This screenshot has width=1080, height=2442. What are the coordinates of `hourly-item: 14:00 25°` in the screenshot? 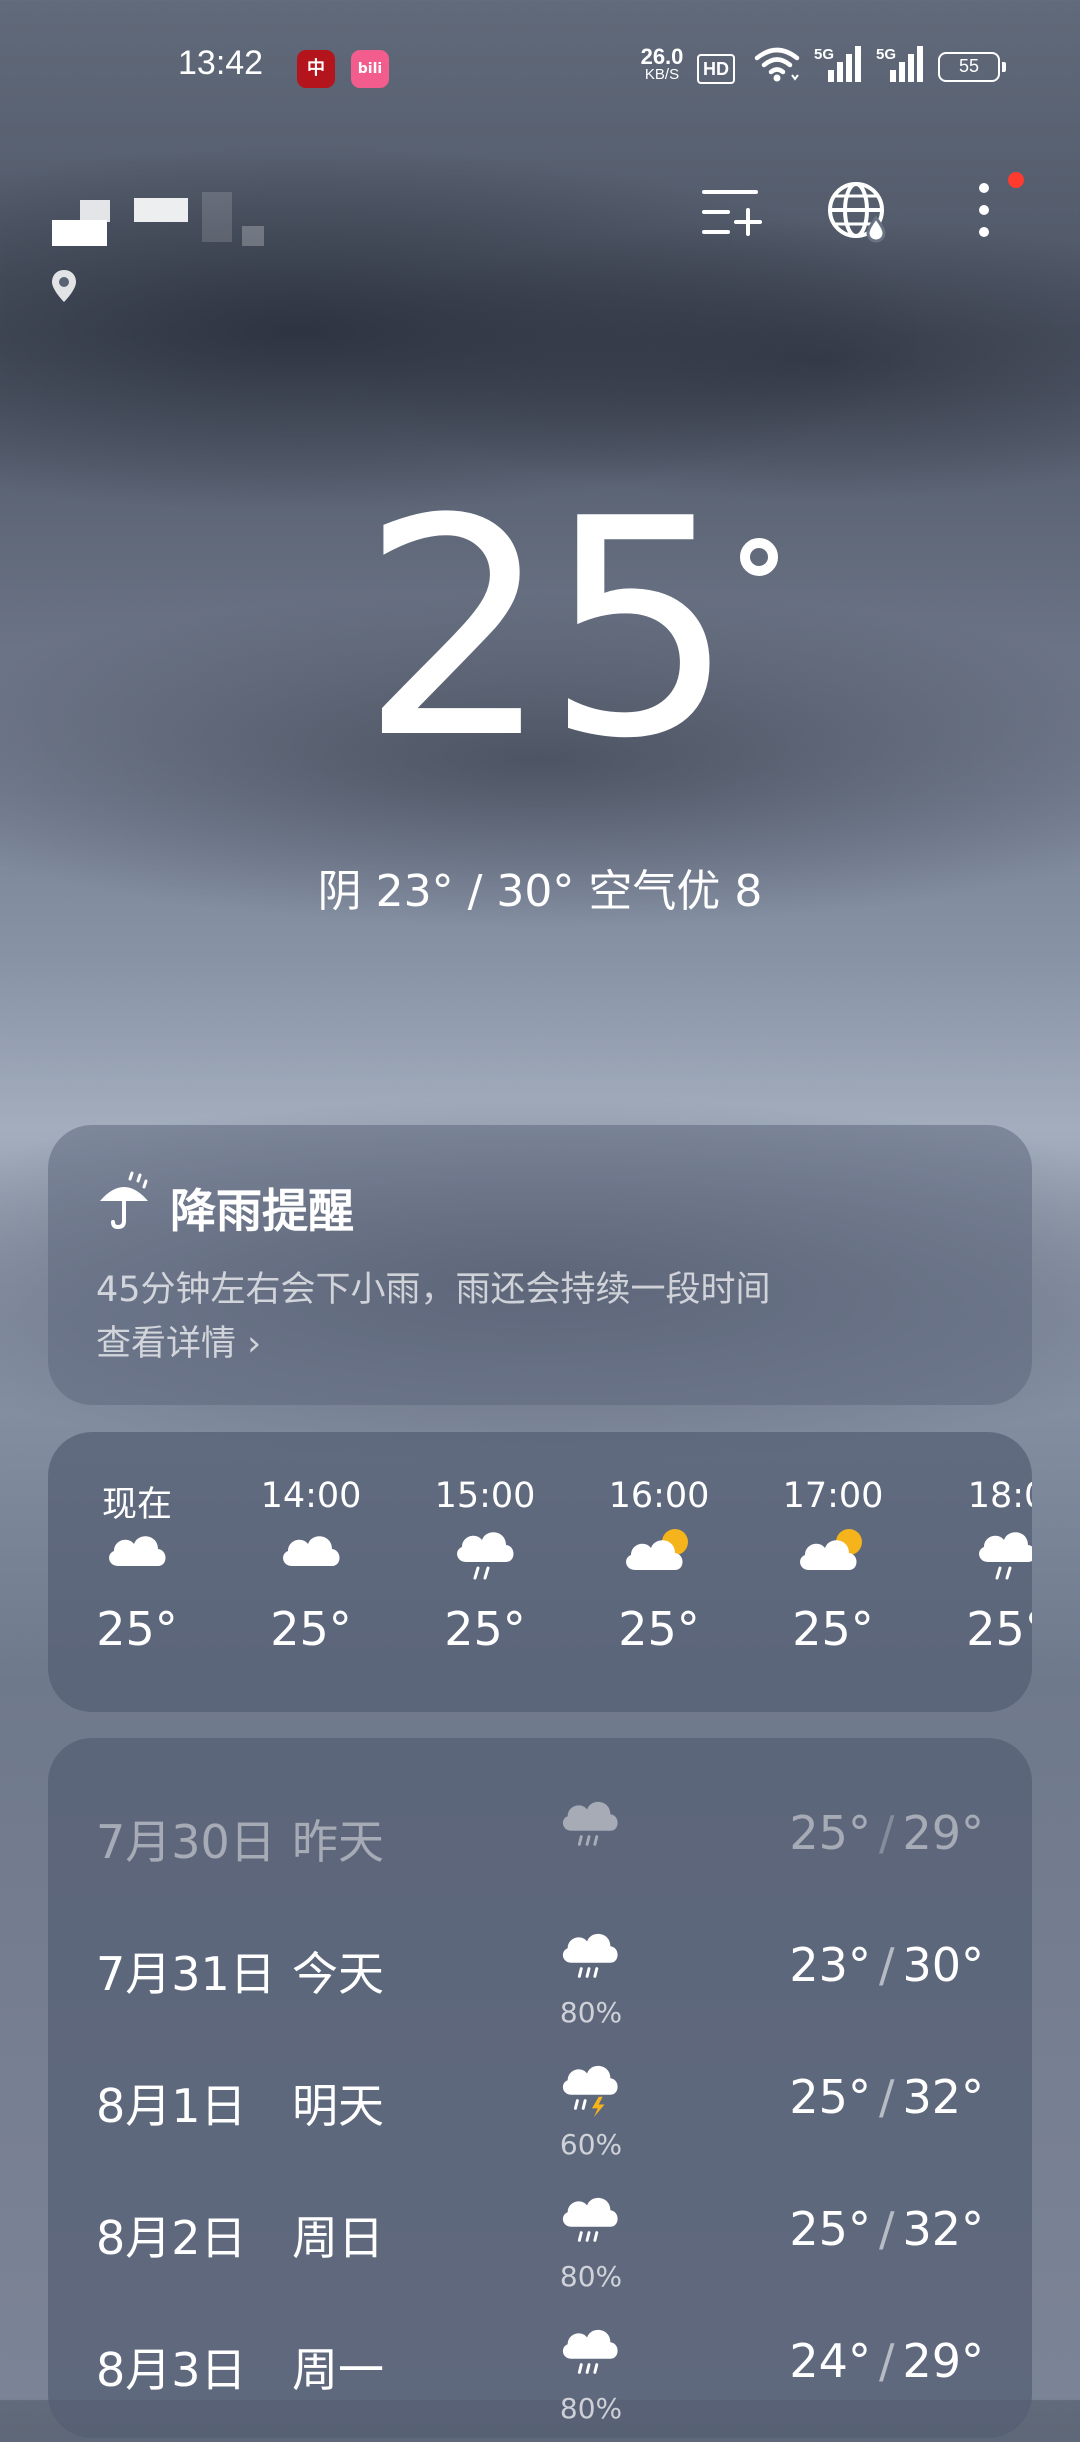 It's located at (311, 1566).